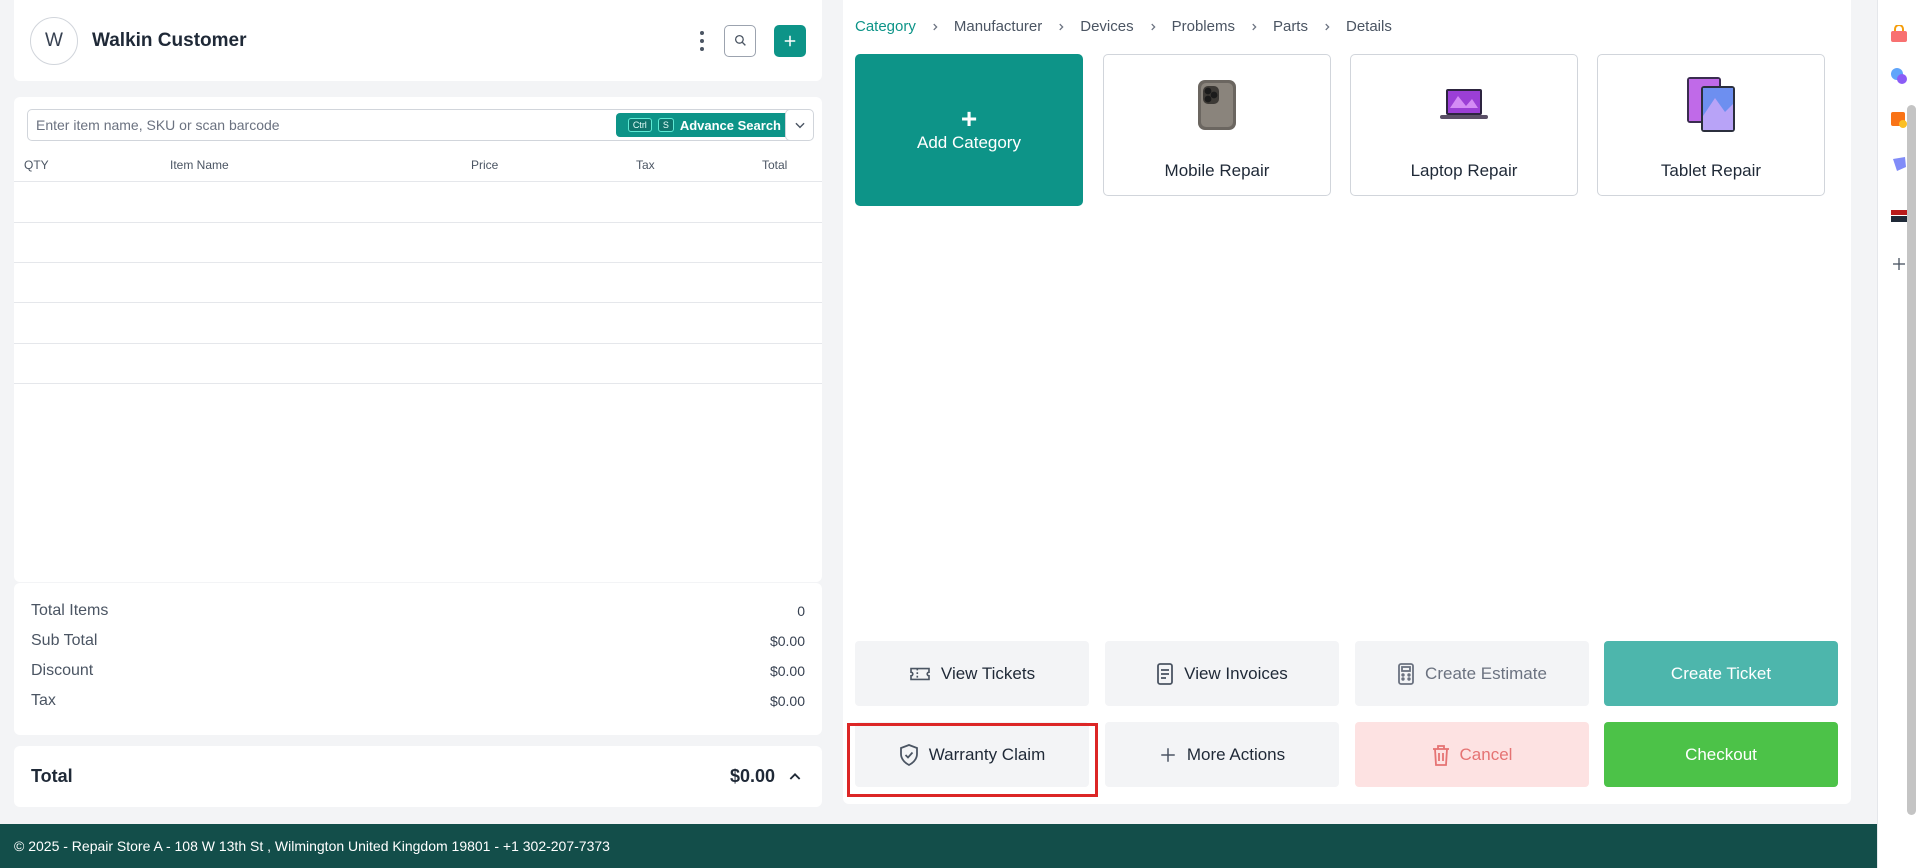 This screenshot has height=868, width=1918. I want to click on chevron-up-icon, so click(795, 777).